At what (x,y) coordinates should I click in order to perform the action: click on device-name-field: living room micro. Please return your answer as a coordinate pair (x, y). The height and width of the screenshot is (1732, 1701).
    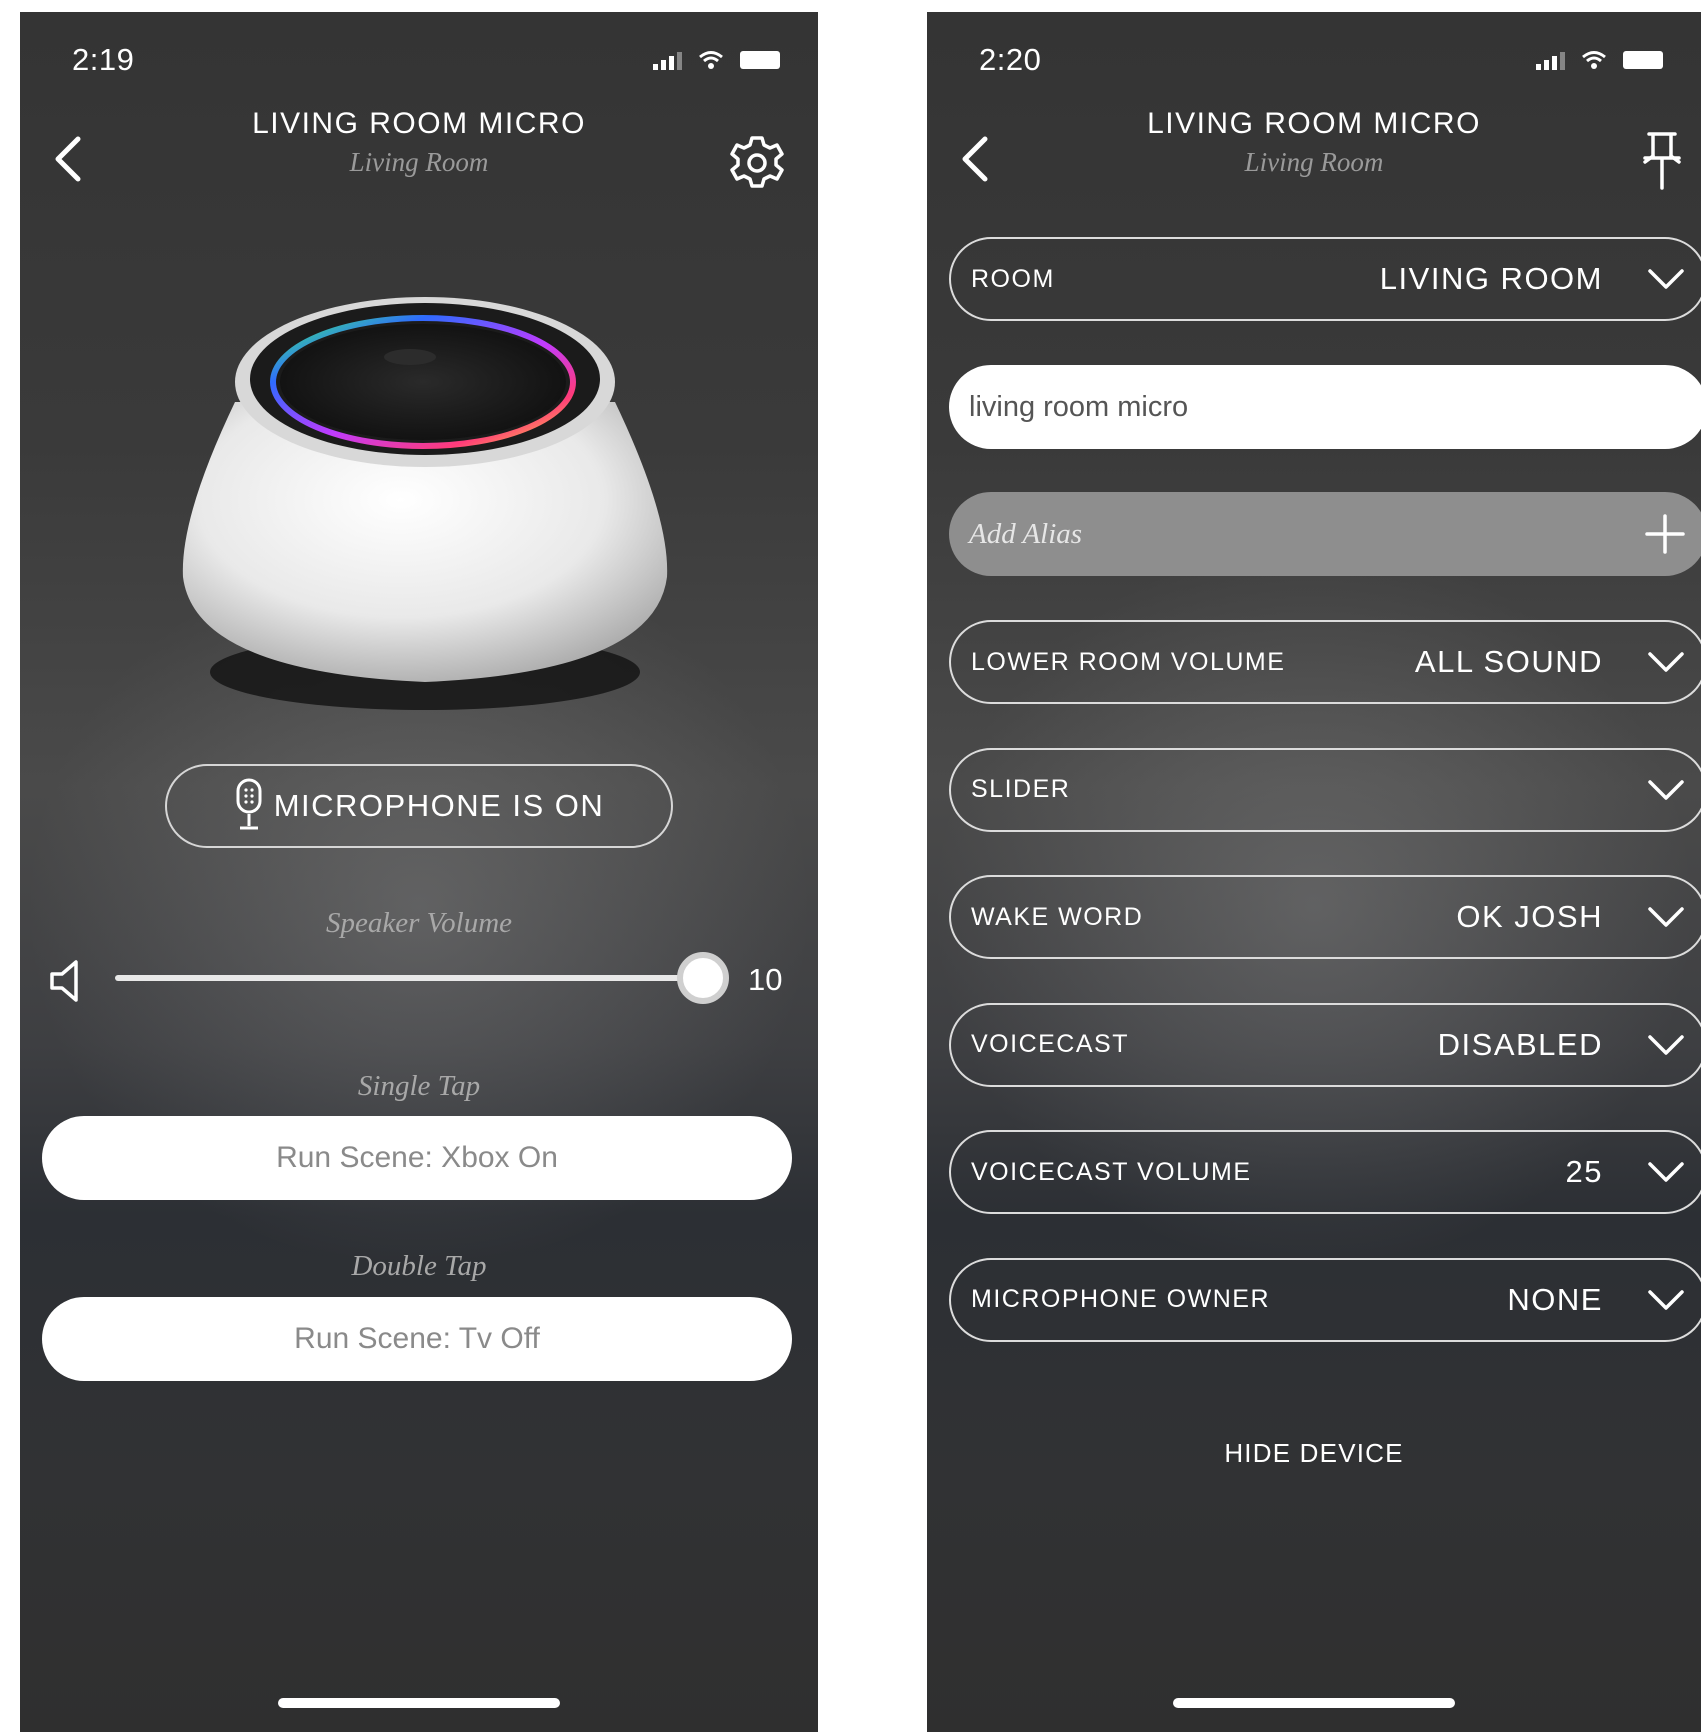
    Looking at the image, I should click on (1325, 407).